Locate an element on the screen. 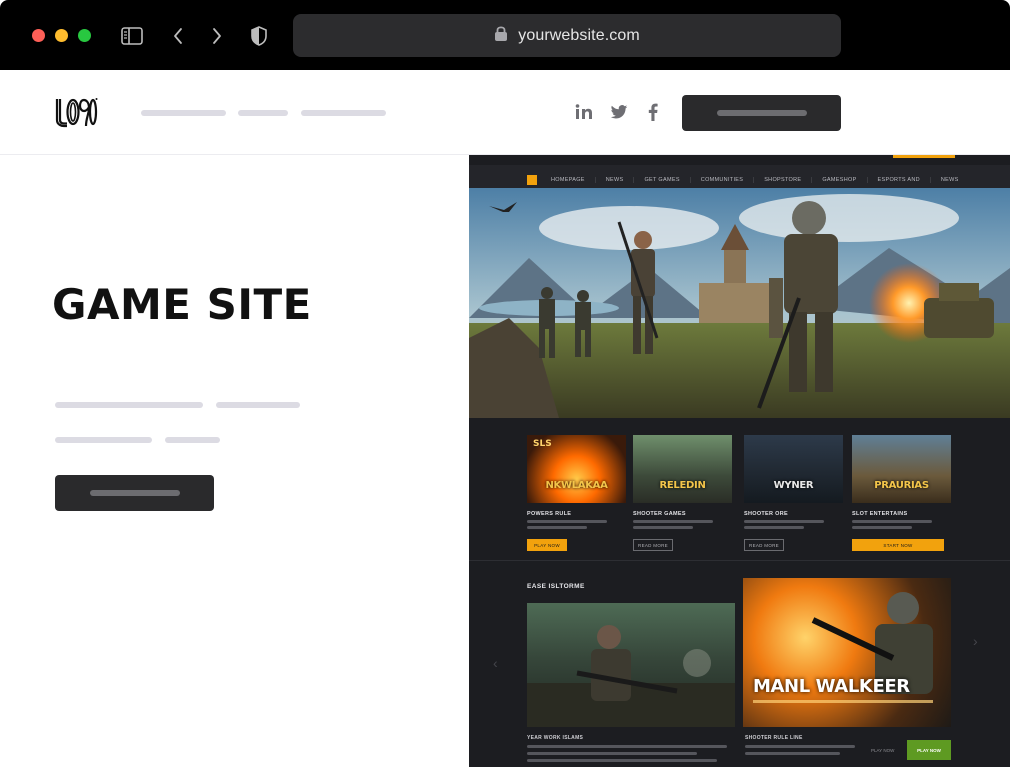 Image resolution: width=1010 pixels, height=767 pixels. address-bar: yourwebsite.com is located at coordinates (567, 35).